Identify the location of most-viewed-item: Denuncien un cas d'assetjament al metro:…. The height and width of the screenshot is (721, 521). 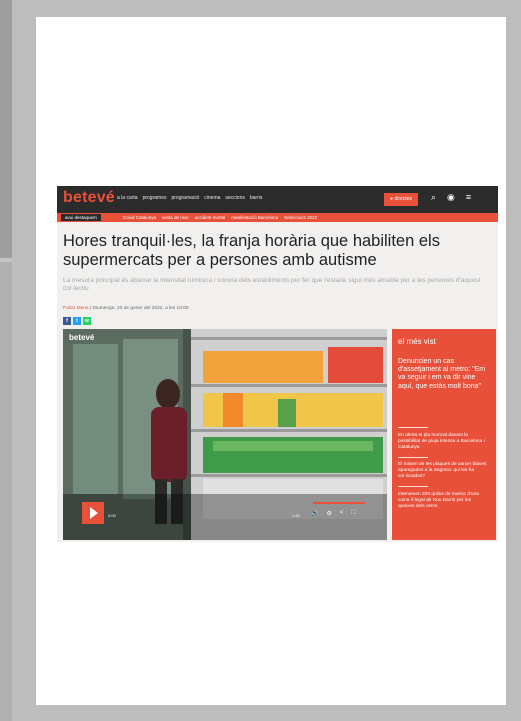
(443, 374).